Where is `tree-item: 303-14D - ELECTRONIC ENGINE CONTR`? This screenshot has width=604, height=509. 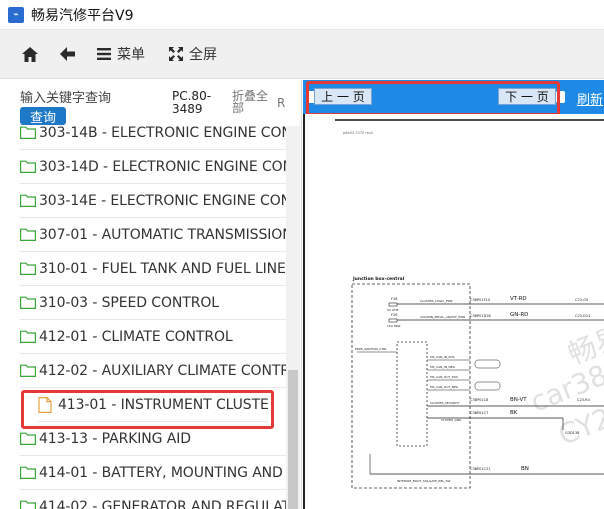 tree-item: 303-14D - ELECTRONIC ENGINE CONTR is located at coordinates (153, 167).